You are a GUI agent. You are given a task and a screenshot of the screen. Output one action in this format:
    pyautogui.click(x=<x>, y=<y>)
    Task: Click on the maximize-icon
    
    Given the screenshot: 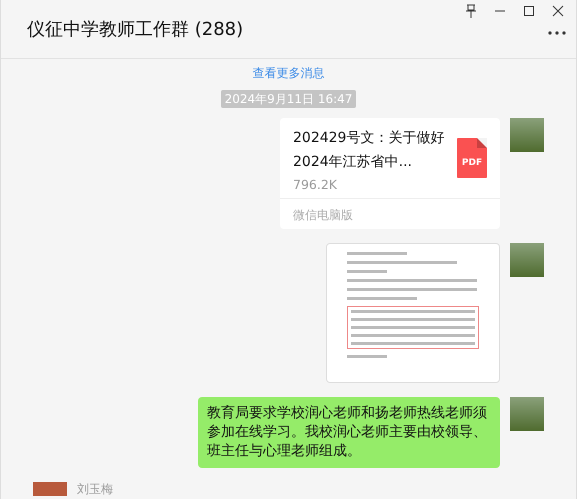 What is the action you would take?
    pyautogui.click(x=529, y=11)
    